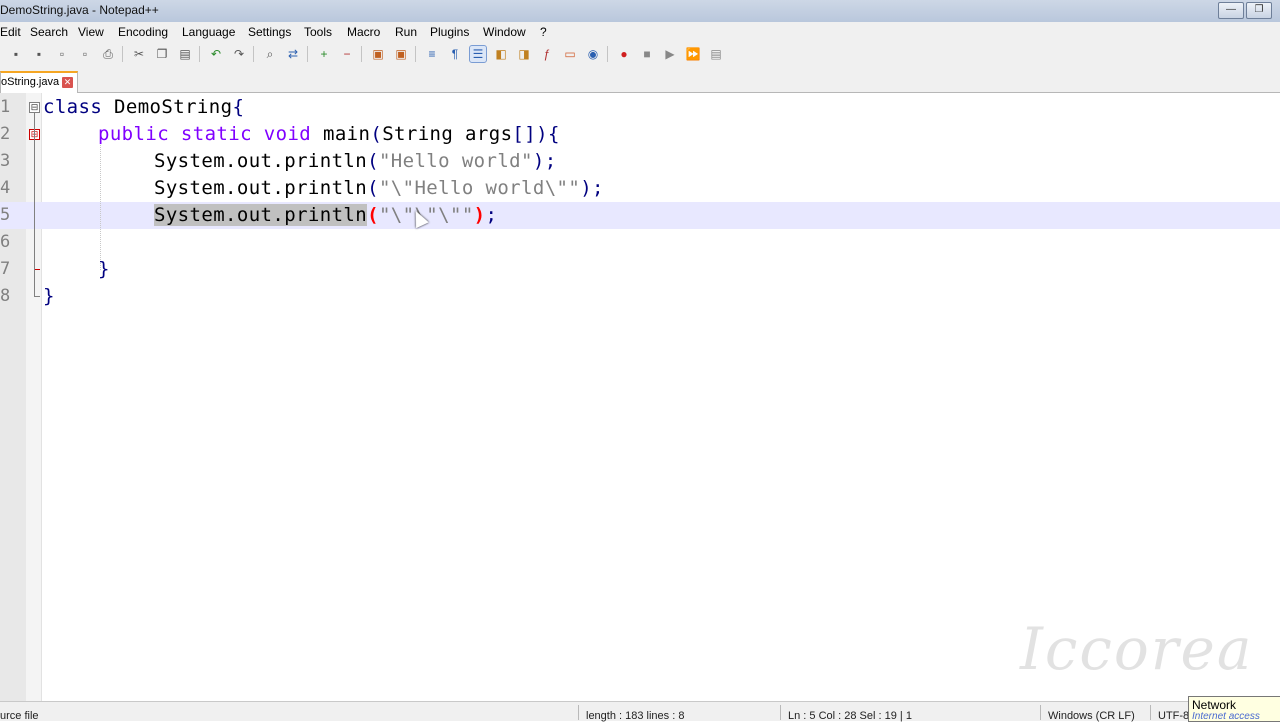 The height and width of the screenshot is (722, 1280). What do you see at coordinates (347, 54) in the screenshot?
I see `zoom-out-icon: −` at bounding box center [347, 54].